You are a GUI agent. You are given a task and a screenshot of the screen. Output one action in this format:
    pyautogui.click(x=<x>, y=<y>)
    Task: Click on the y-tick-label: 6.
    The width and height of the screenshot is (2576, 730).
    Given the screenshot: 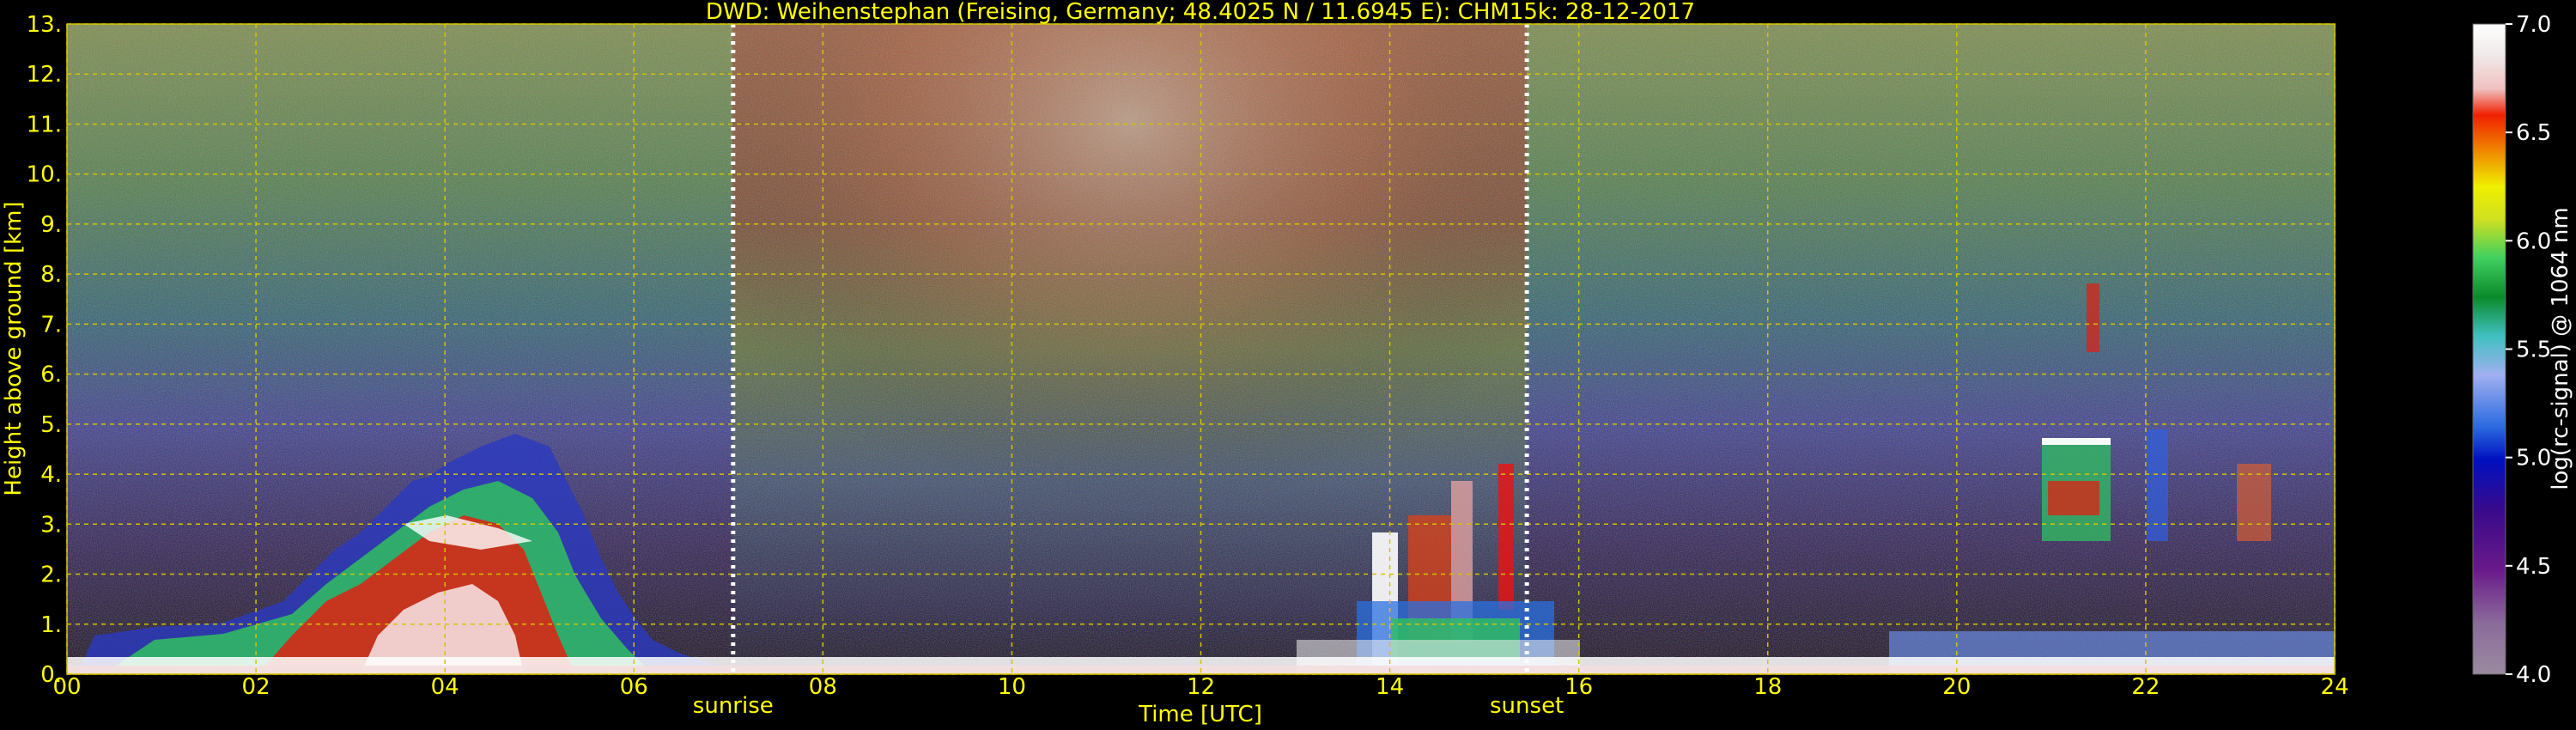 What is the action you would take?
    pyautogui.click(x=51, y=375)
    